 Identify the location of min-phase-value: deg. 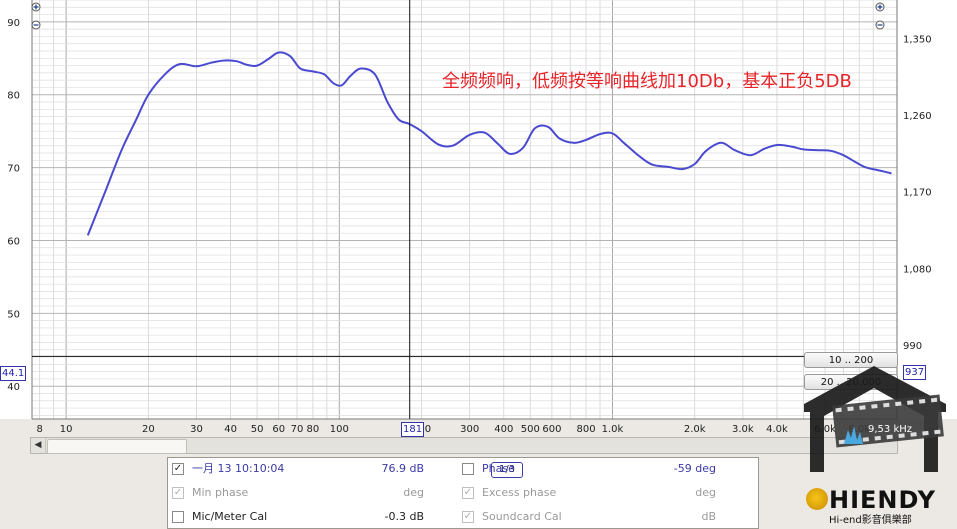
(413, 492).